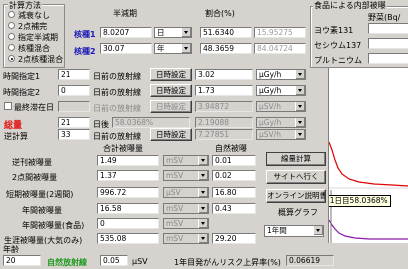  Describe the element at coordinates (334, 30) in the screenshot. I see `iodine-label: ヨウ素131` at that location.